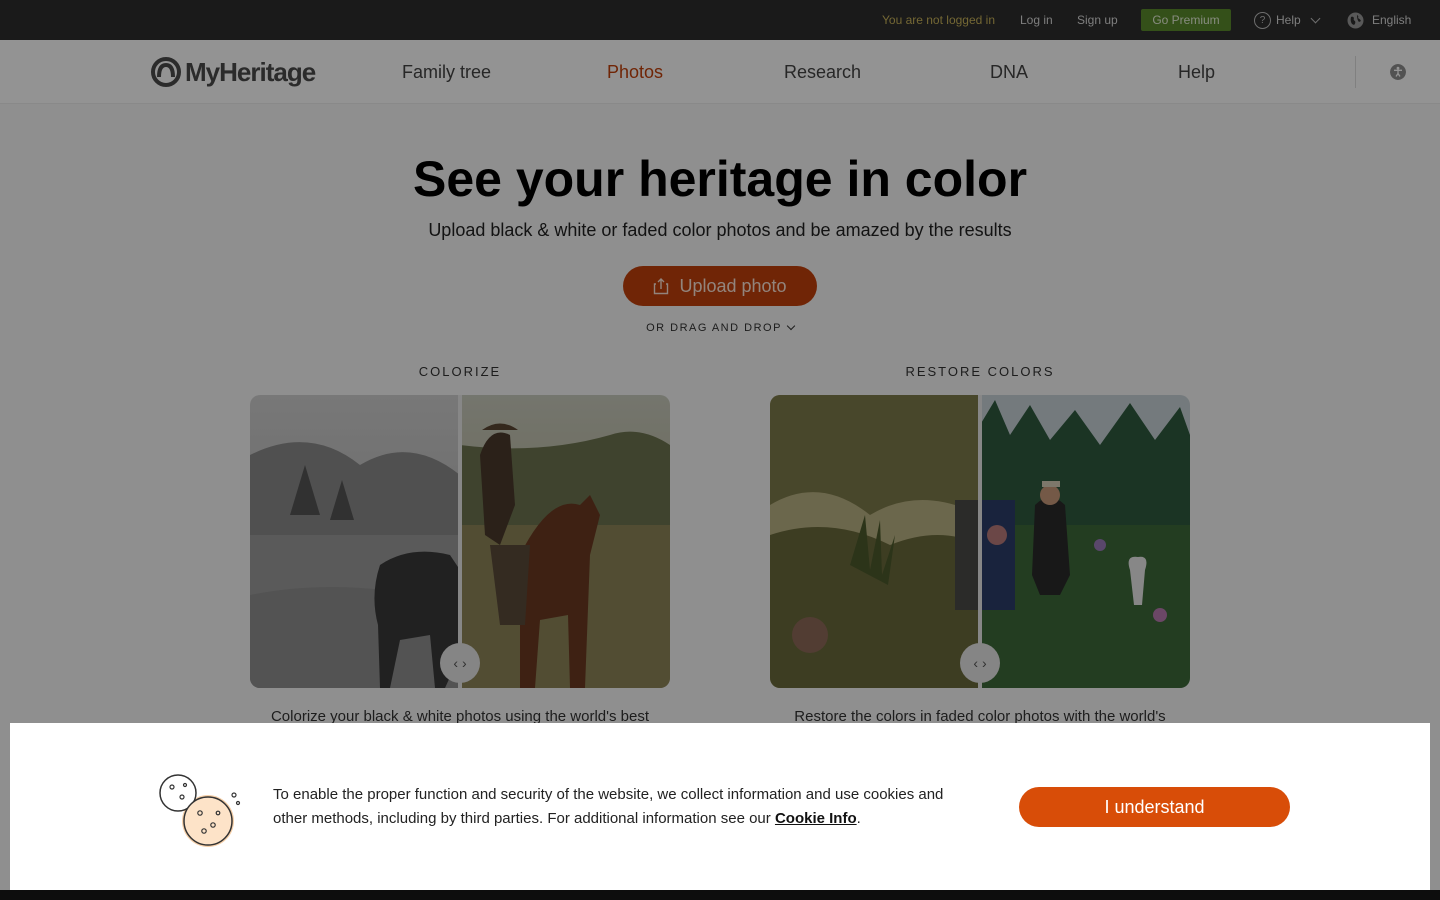  I want to click on cookie-info-link: Cookie Info, so click(816, 818).